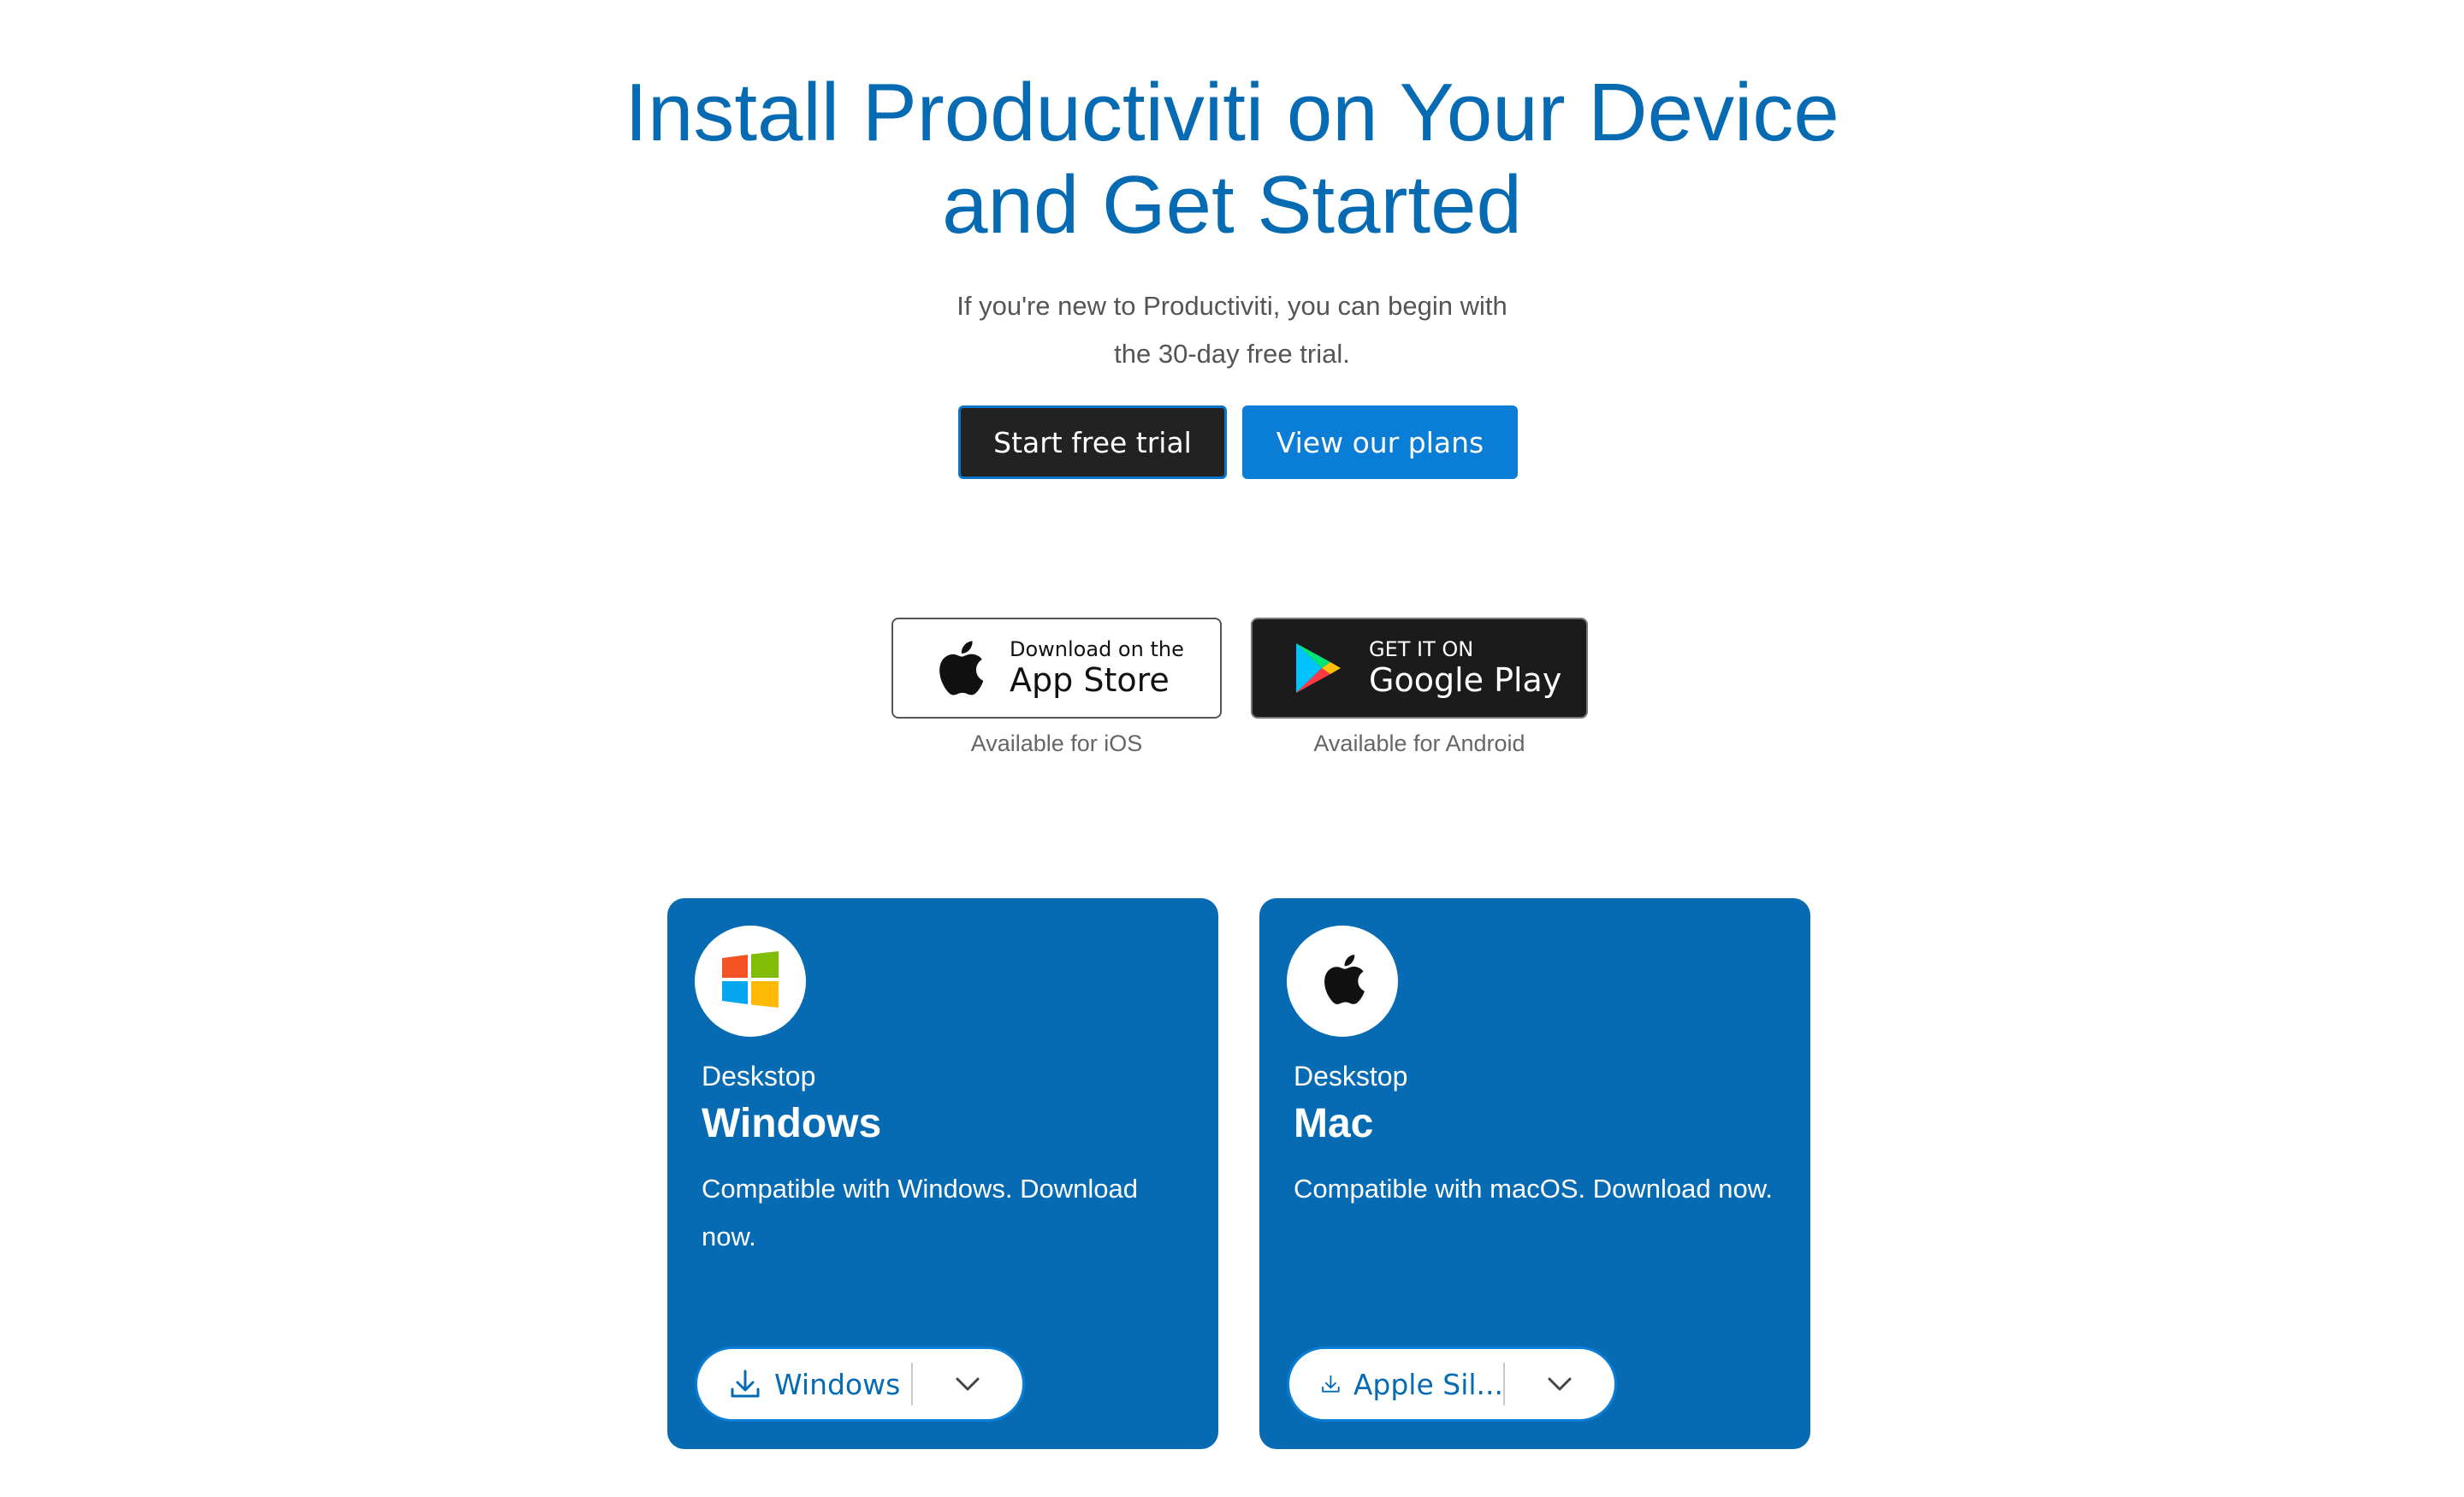 The image size is (2464, 1497). What do you see at coordinates (1232, 112) in the screenshot?
I see `page-title-line-1: Install Productiviti on Your Device` at bounding box center [1232, 112].